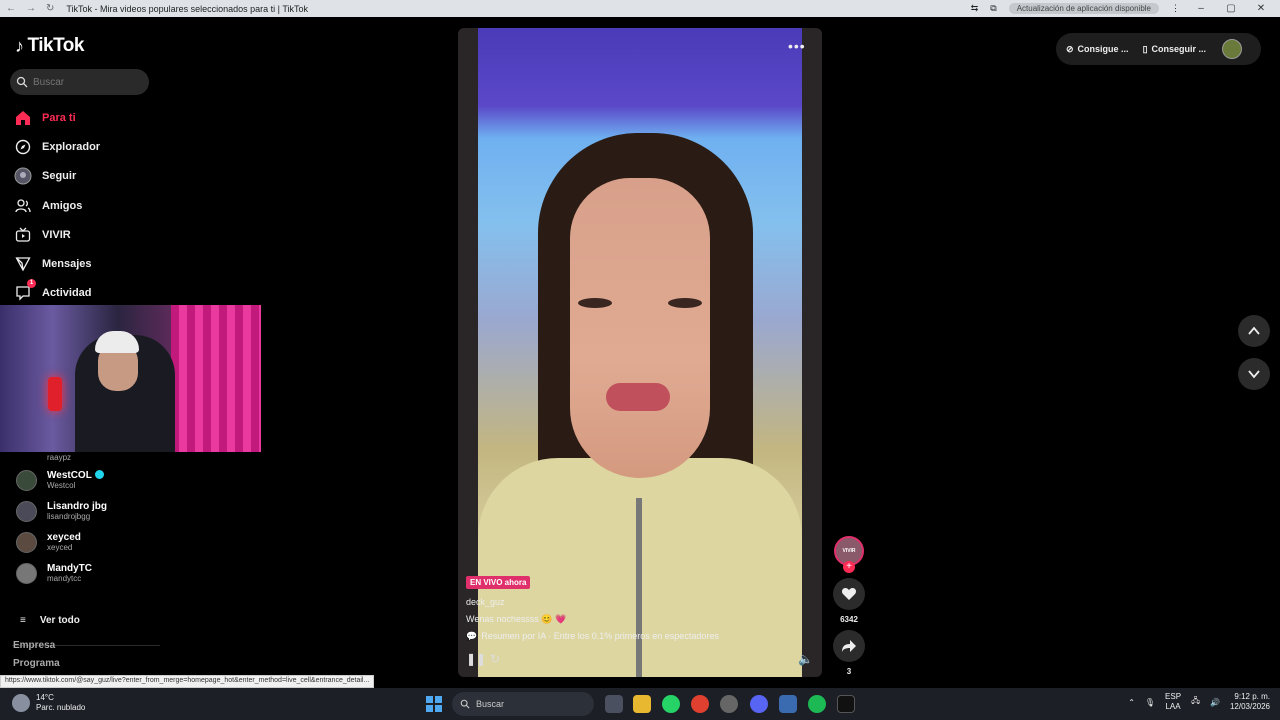 The height and width of the screenshot is (720, 1280). What do you see at coordinates (1173, 696) in the screenshot?
I see `language-code: ESP` at bounding box center [1173, 696].